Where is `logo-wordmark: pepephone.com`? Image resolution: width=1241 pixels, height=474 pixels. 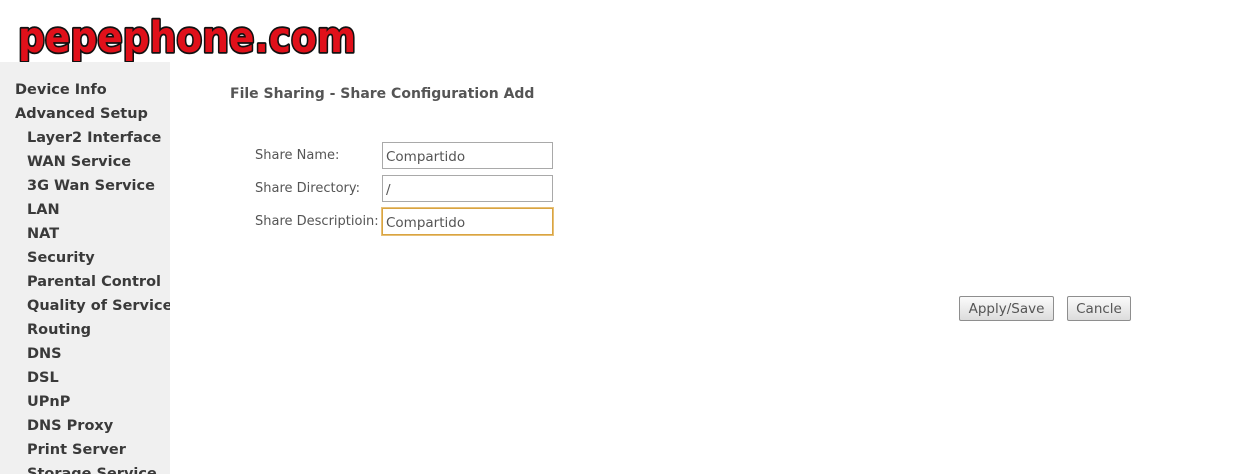 logo-wordmark: pepephone.com is located at coordinates (187, 37).